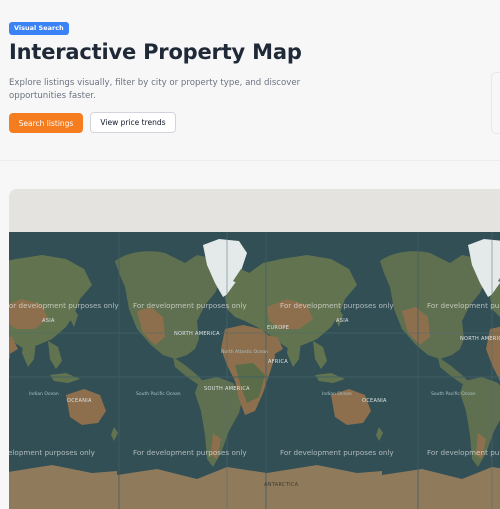 The width and height of the screenshot is (500, 509). Describe the element at coordinates (244, 352) in the screenshot. I see `label-north-atlantic: North Atlantic Ocean` at that location.